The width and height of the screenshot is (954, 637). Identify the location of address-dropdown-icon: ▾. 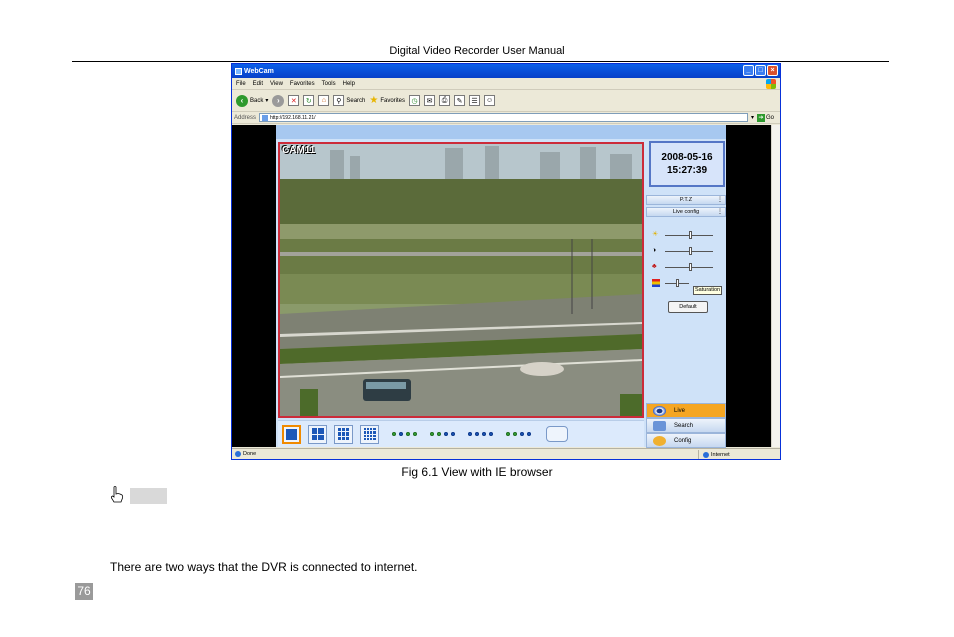
(752, 117).